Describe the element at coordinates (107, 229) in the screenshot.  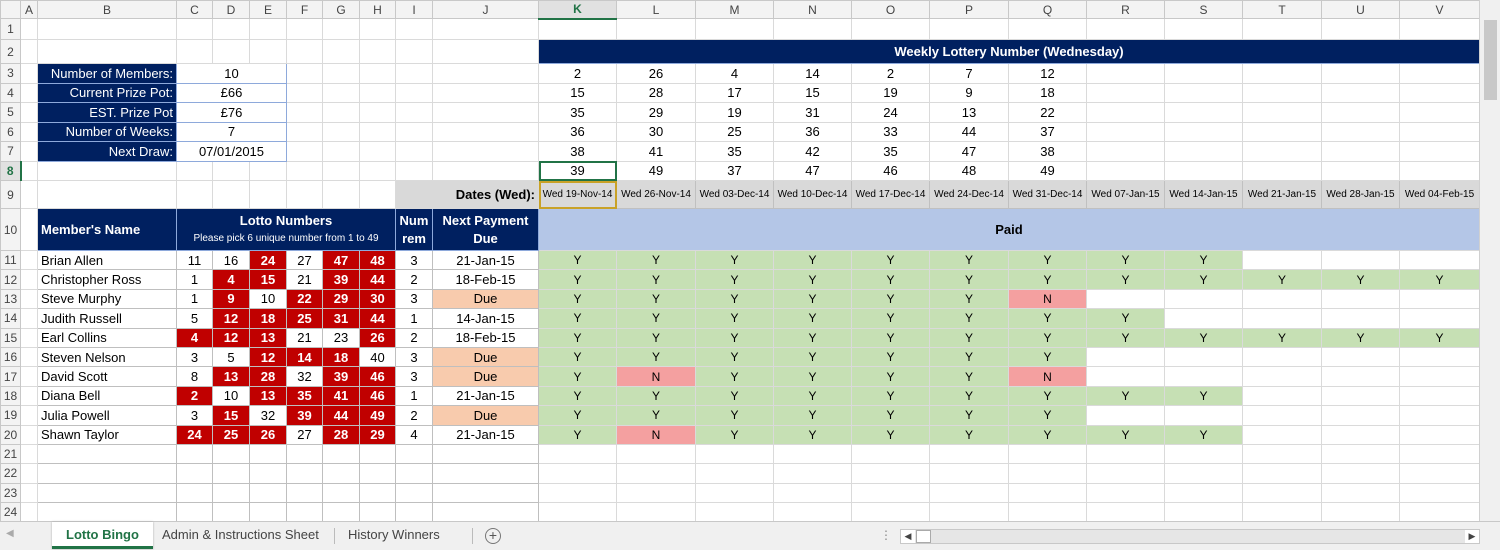
I see `member-name-header: Member's Name` at that location.